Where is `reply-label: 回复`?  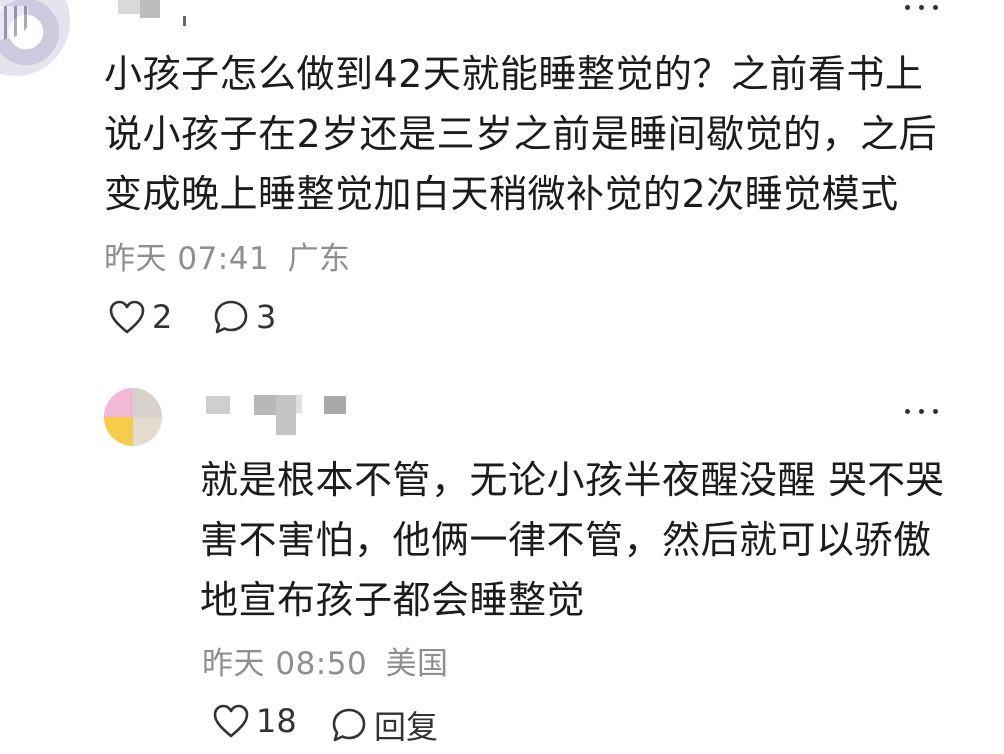 reply-label: 回复 is located at coordinates (406, 727).